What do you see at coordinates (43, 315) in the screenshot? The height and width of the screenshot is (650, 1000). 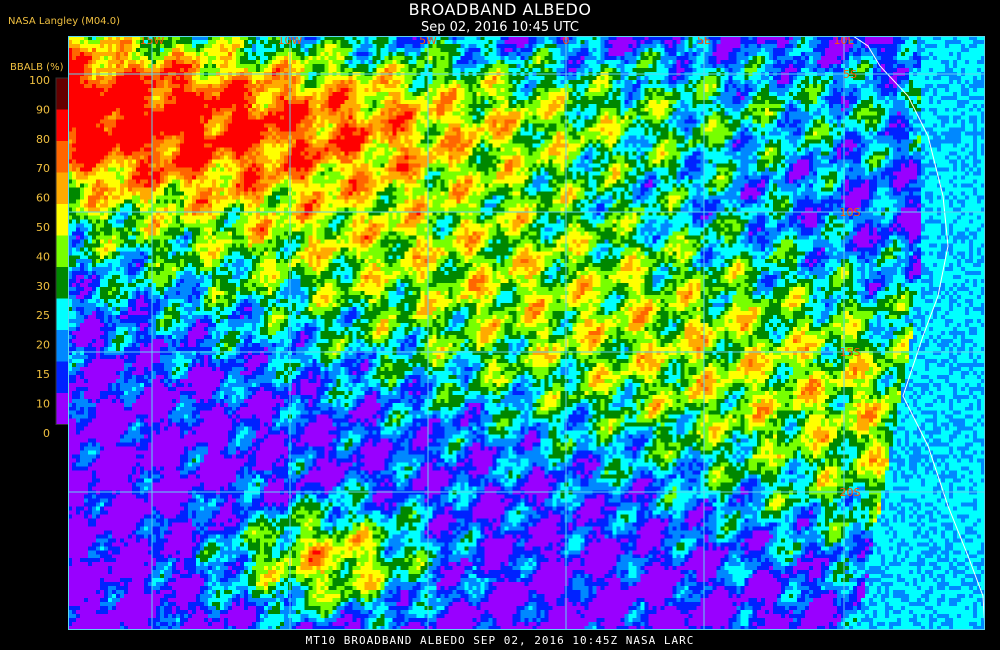 I see `legend-tick-label: 25` at bounding box center [43, 315].